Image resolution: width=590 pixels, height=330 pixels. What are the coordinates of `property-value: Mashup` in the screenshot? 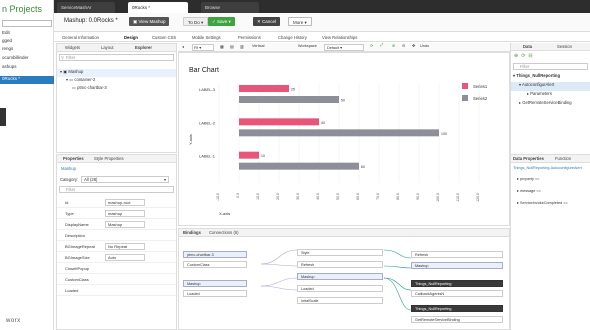 It's located at (125, 224).